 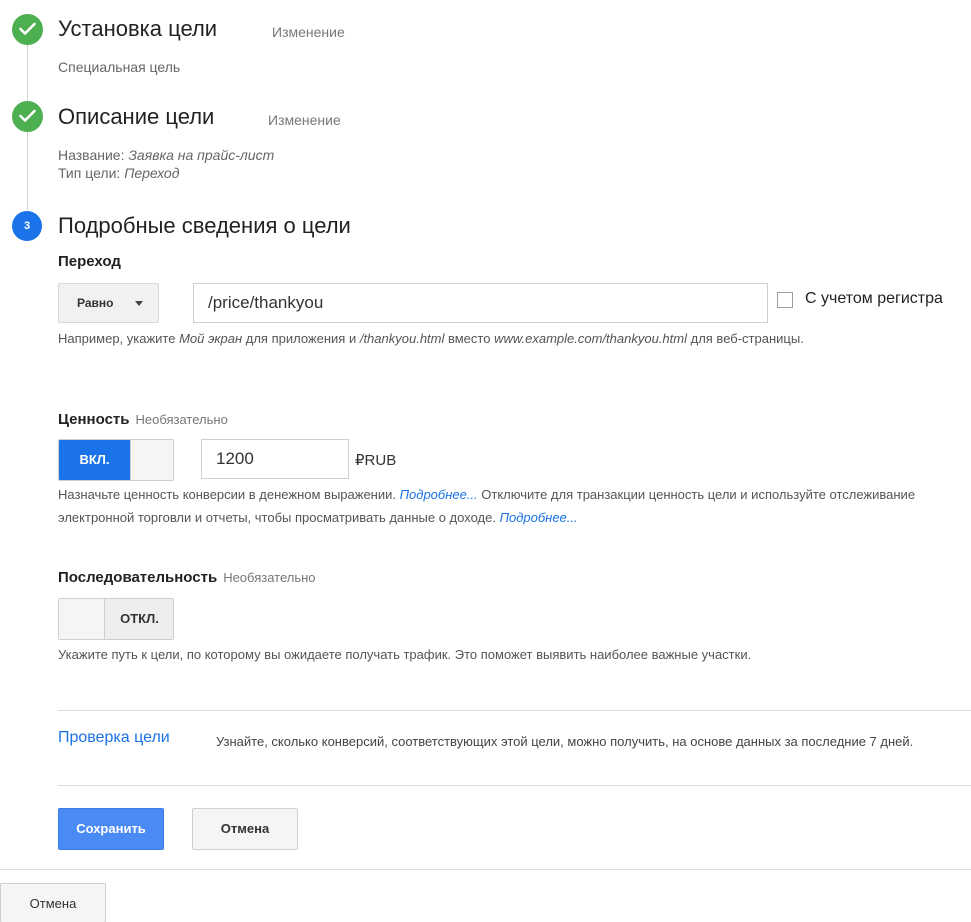 I want to click on chevron-down-icon, so click(x=139, y=303).